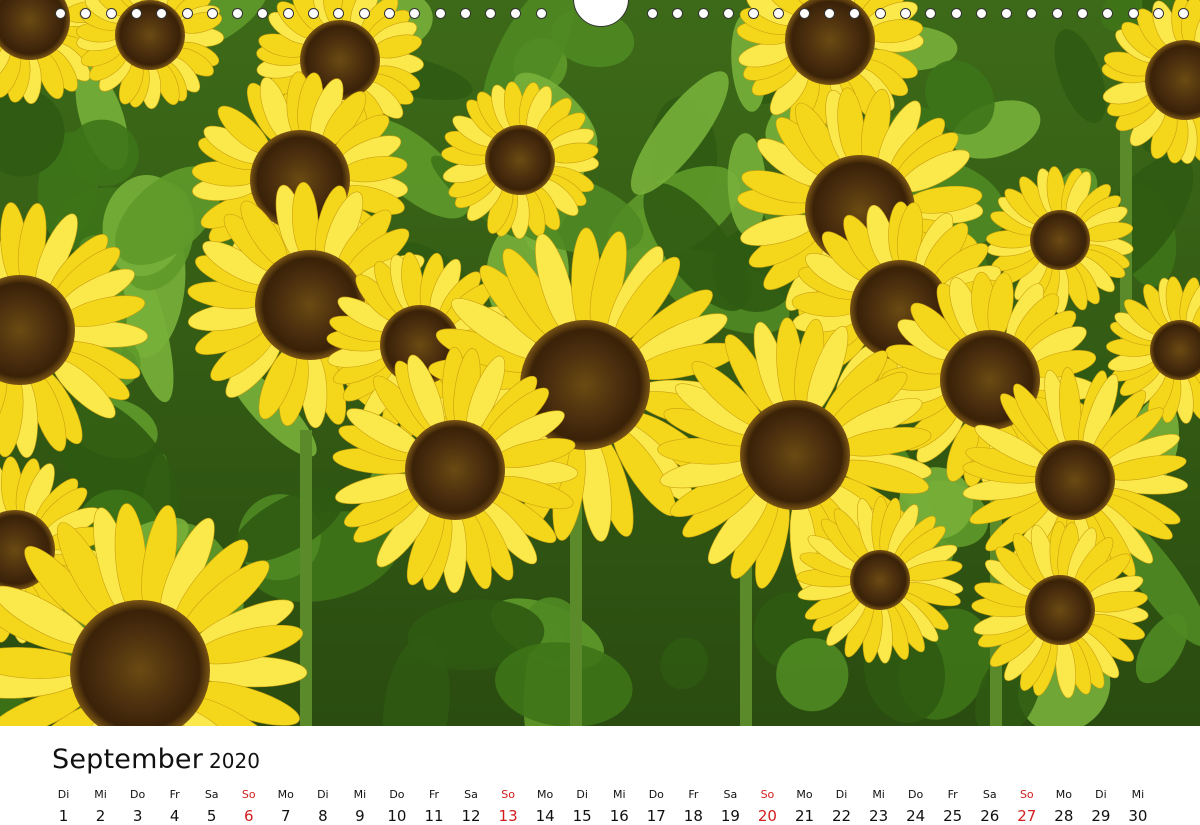 Image resolution: width=1200 pixels, height=825 pixels. Describe the element at coordinates (1138, 816) in the screenshot. I see `day-number: 30` at that location.